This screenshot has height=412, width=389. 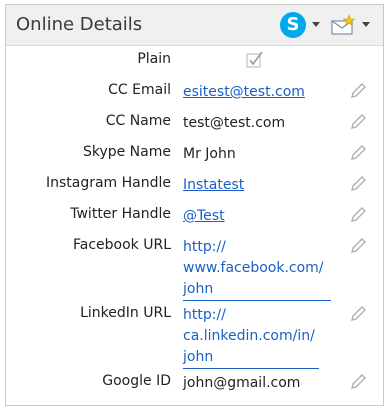 What do you see at coordinates (154, 59) in the screenshot?
I see `label-plain: Plain` at bounding box center [154, 59].